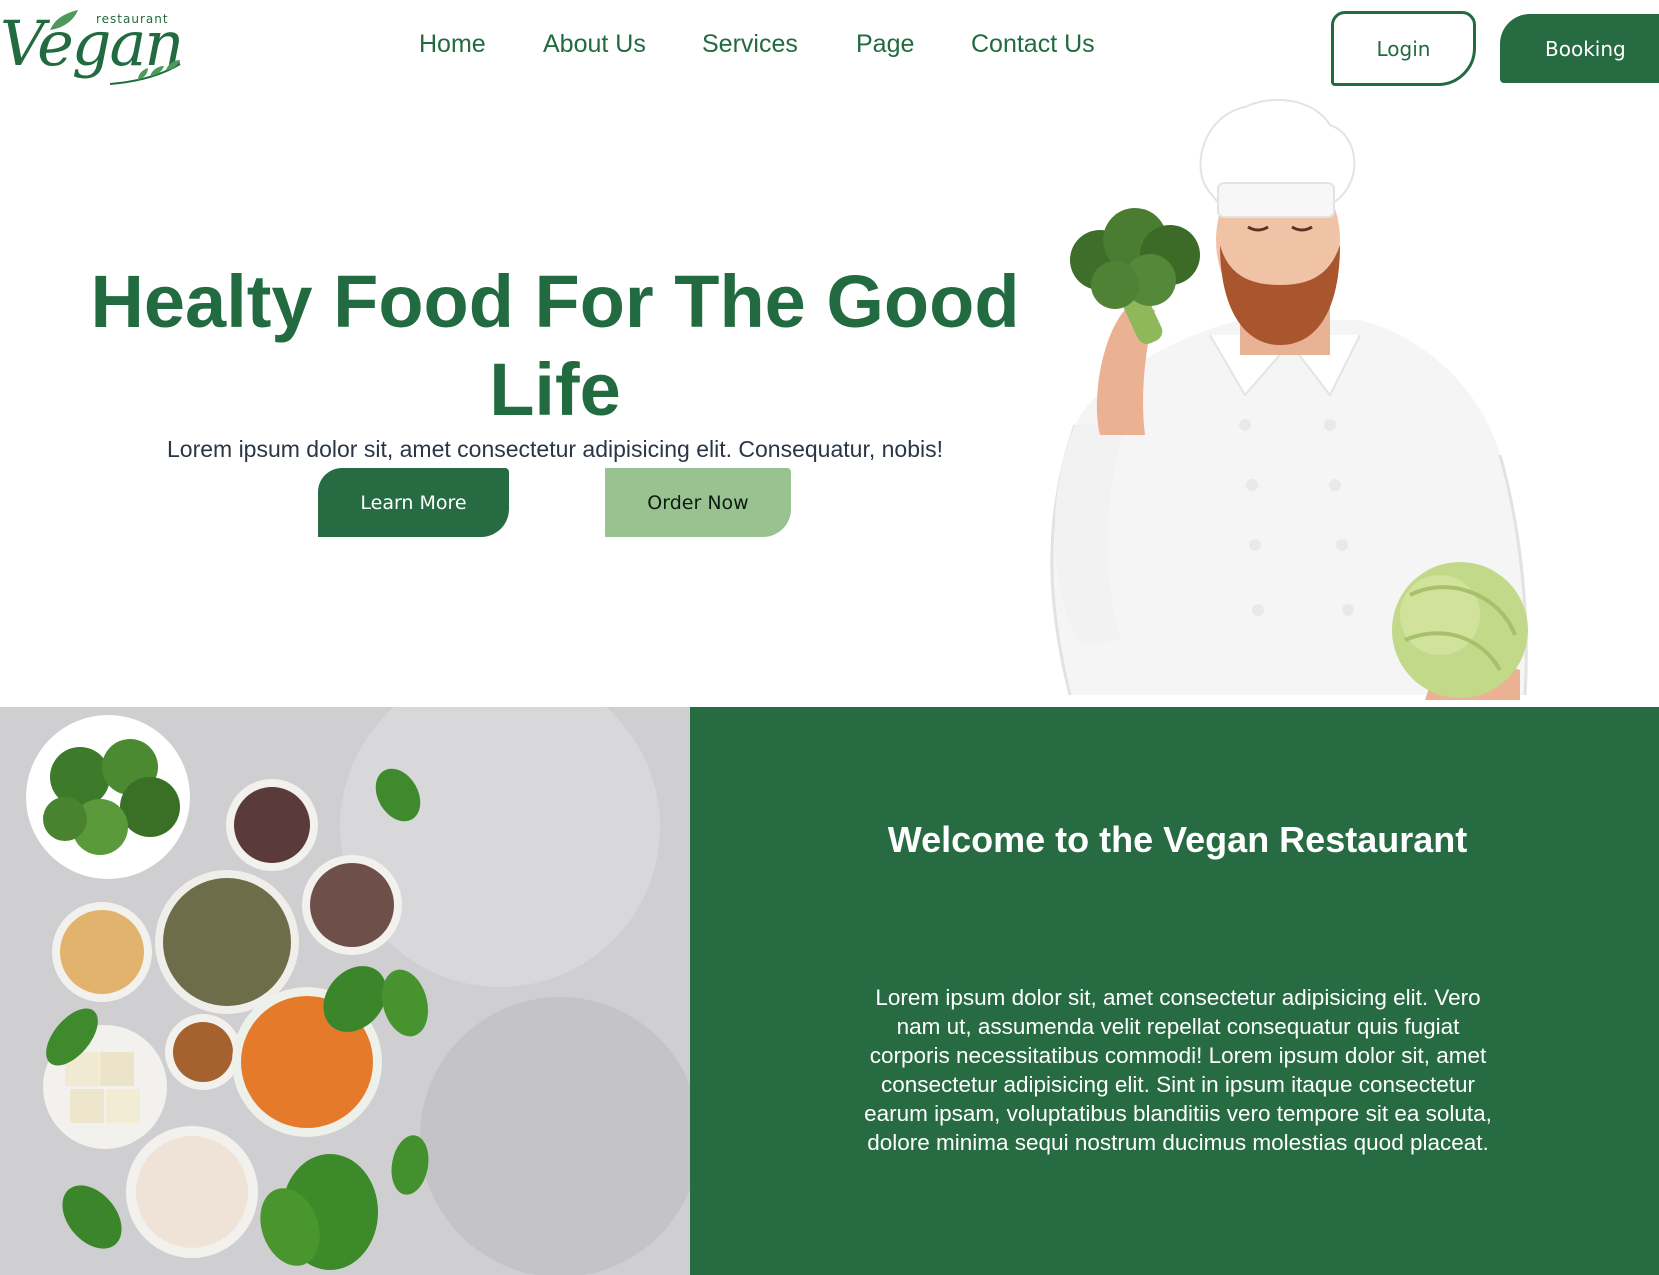  I want to click on nav-link-about-us: About Us, so click(594, 44).